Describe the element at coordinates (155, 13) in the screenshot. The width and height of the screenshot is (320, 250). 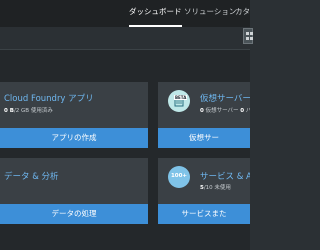
I see `tab-dashboard: ダッシュボード` at that location.